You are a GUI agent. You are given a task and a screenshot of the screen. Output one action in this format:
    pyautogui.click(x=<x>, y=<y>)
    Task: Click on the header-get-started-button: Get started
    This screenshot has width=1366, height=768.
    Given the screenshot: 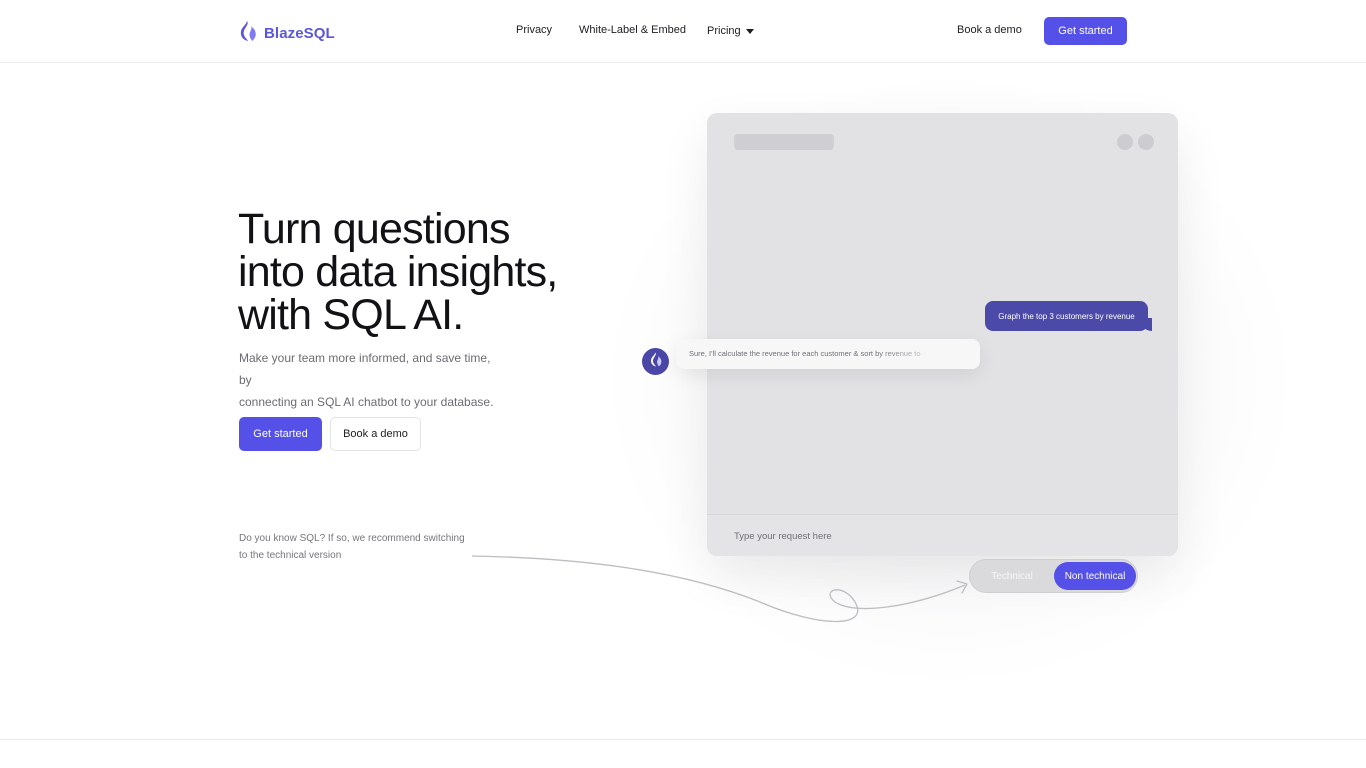 What is the action you would take?
    pyautogui.click(x=1085, y=31)
    